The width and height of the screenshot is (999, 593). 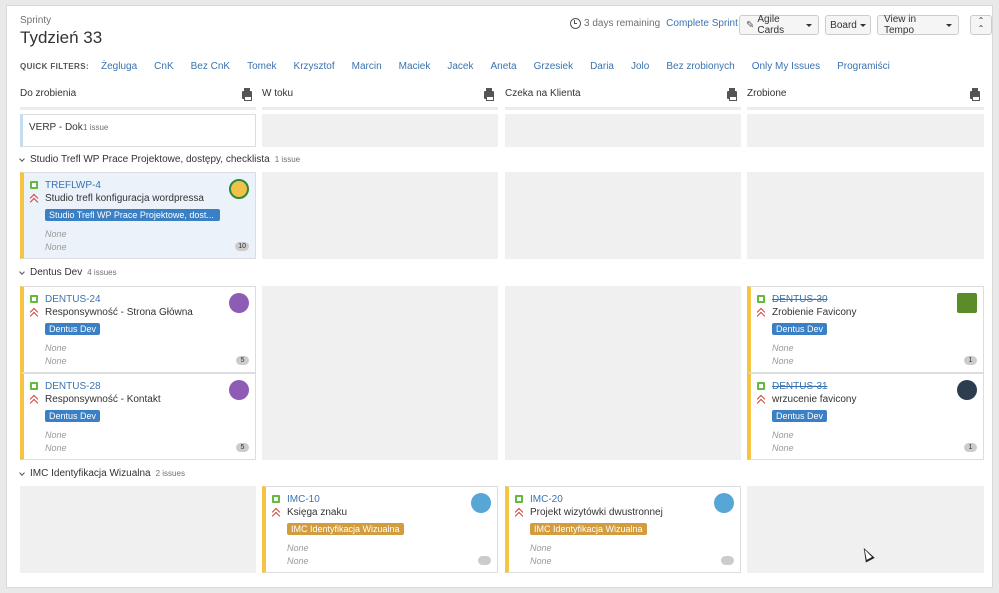 I want to click on breadcrumb: Sprinty, so click(x=35, y=20).